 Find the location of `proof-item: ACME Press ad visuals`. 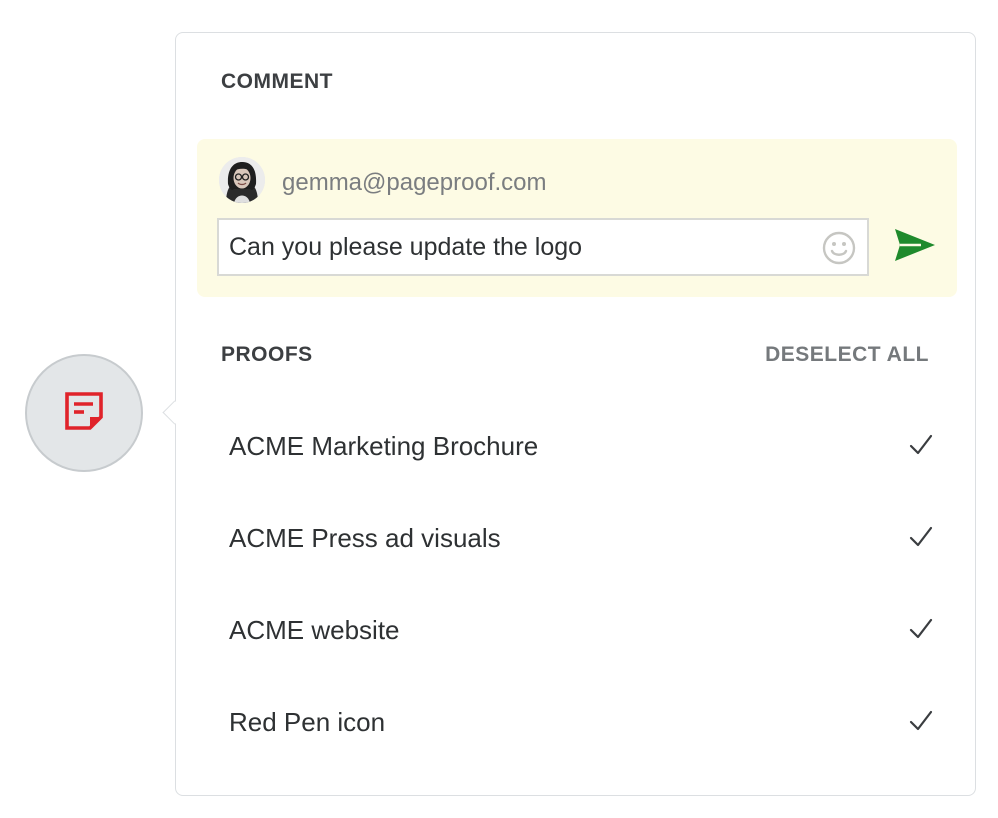

proof-item: ACME Press ad visuals is located at coordinates (576, 539).